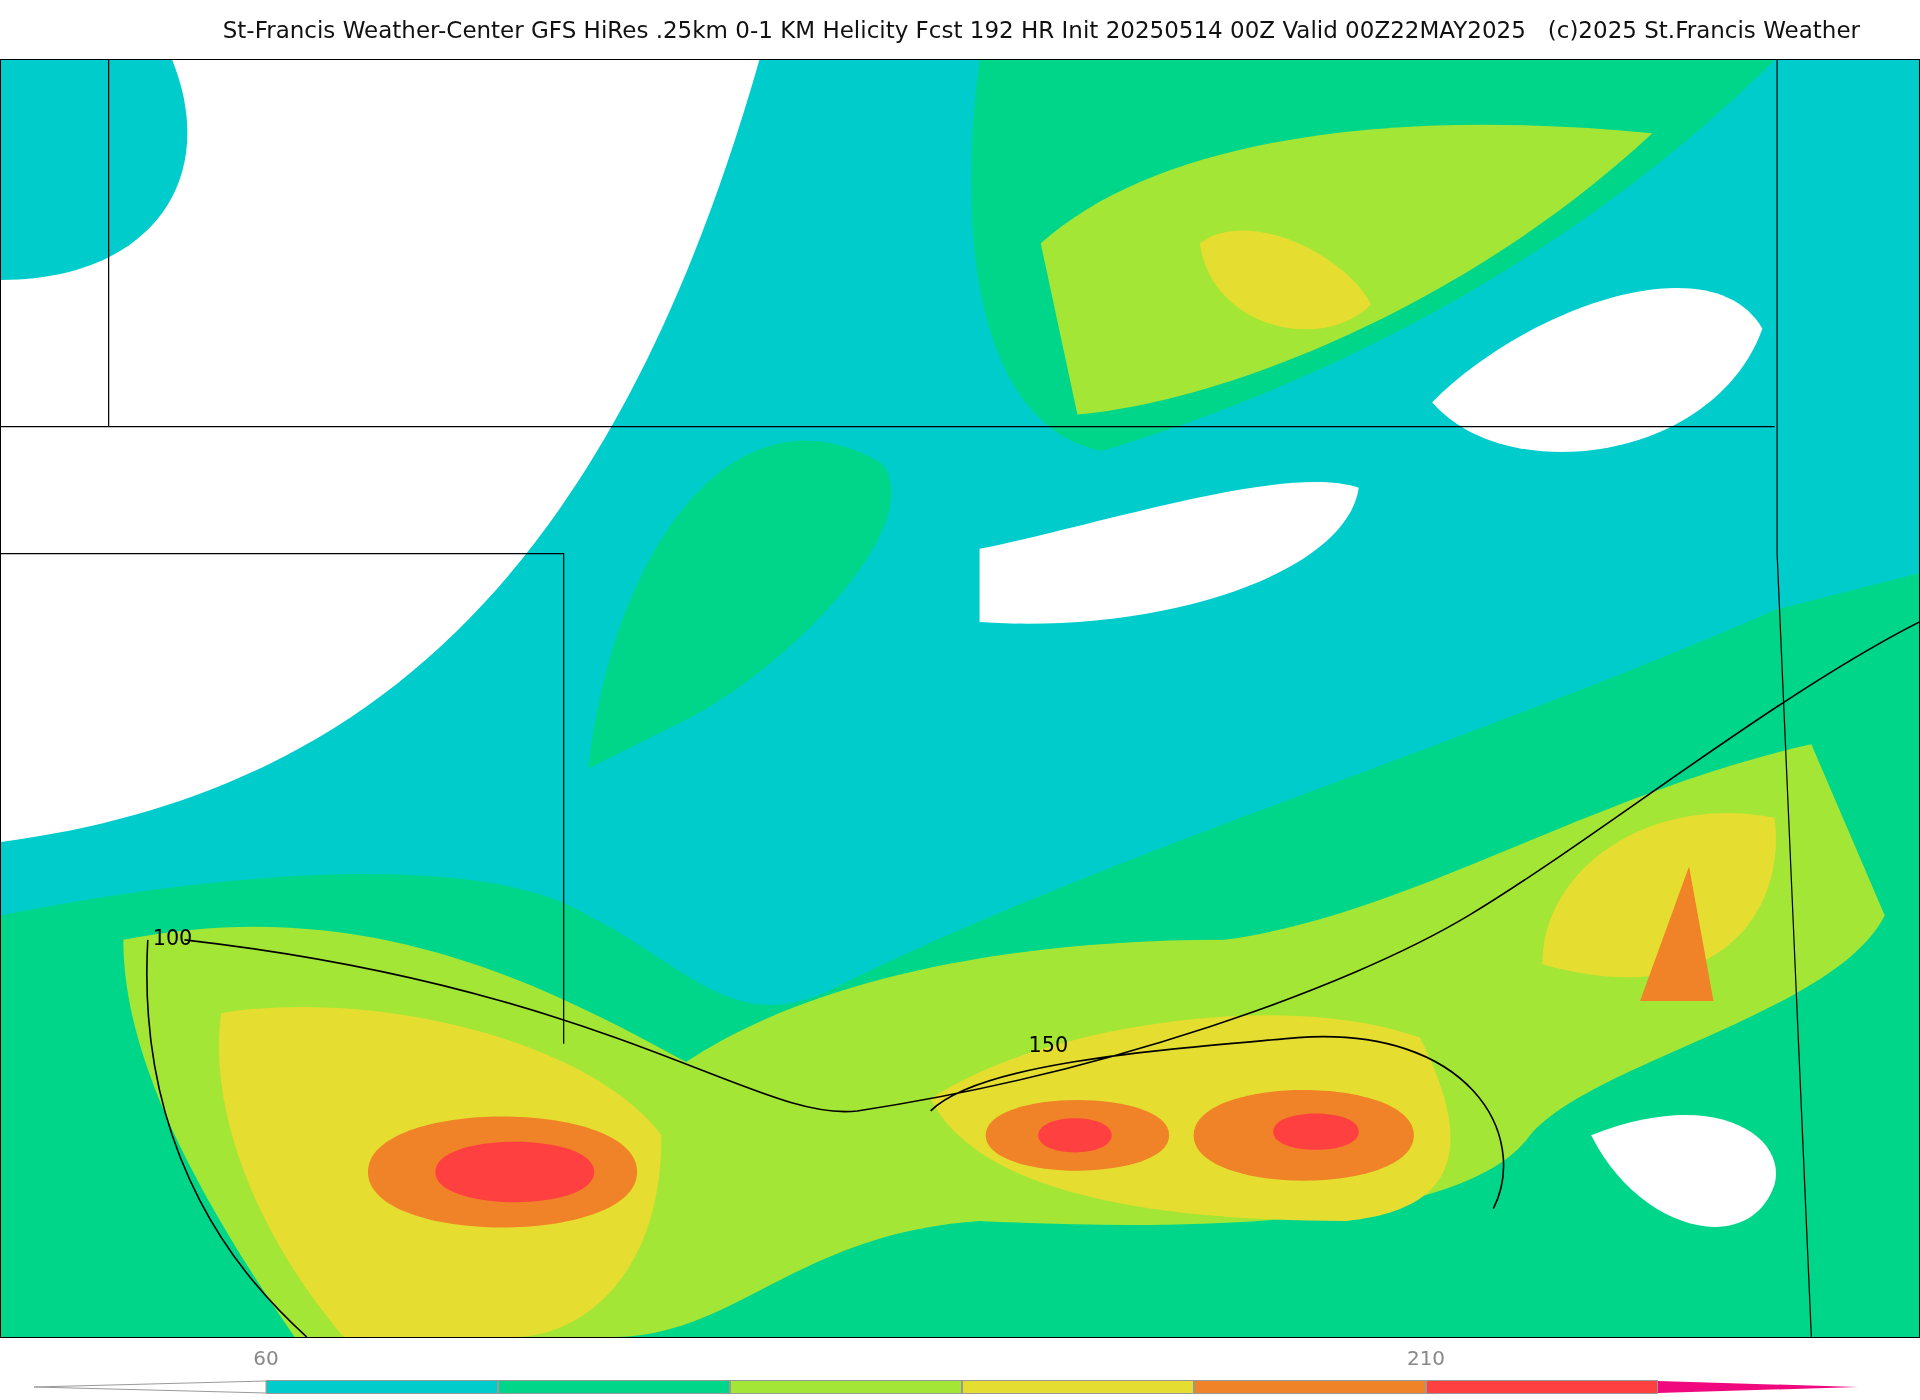 This screenshot has width=1920, height=1400. Describe the element at coordinates (1703, 29) in the screenshot. I see `copyright-text: (c)2025 St.Francis Weather` at that location.